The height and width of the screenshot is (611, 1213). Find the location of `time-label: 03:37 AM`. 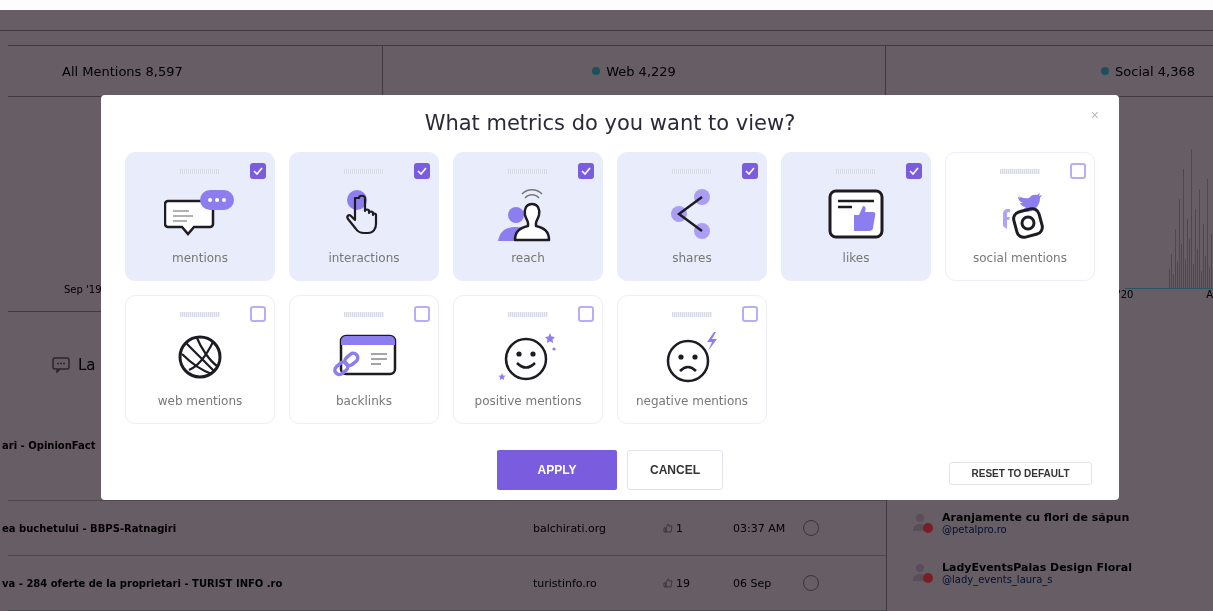

time-label: 03:37 AM is located at coordinates (760, 528).